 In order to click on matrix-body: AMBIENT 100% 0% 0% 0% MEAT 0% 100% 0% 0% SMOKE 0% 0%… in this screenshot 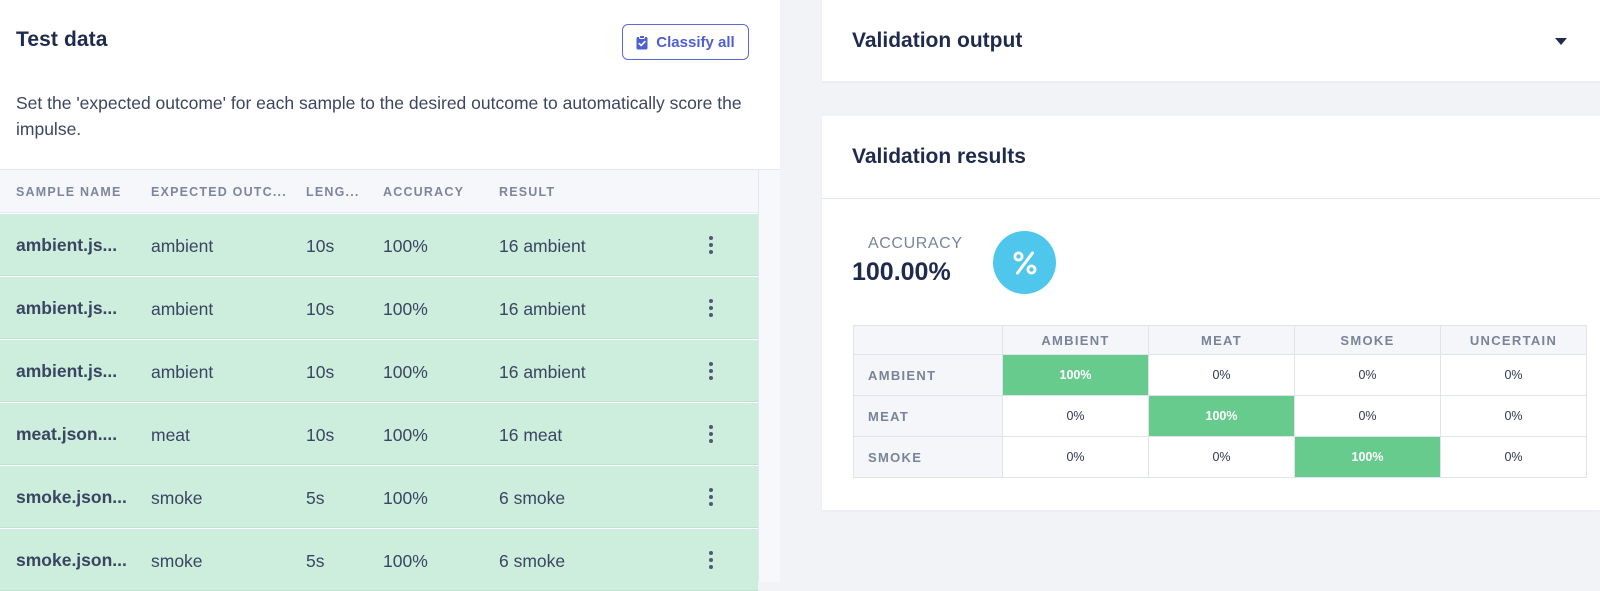, I will do `click(1220, 416)`.